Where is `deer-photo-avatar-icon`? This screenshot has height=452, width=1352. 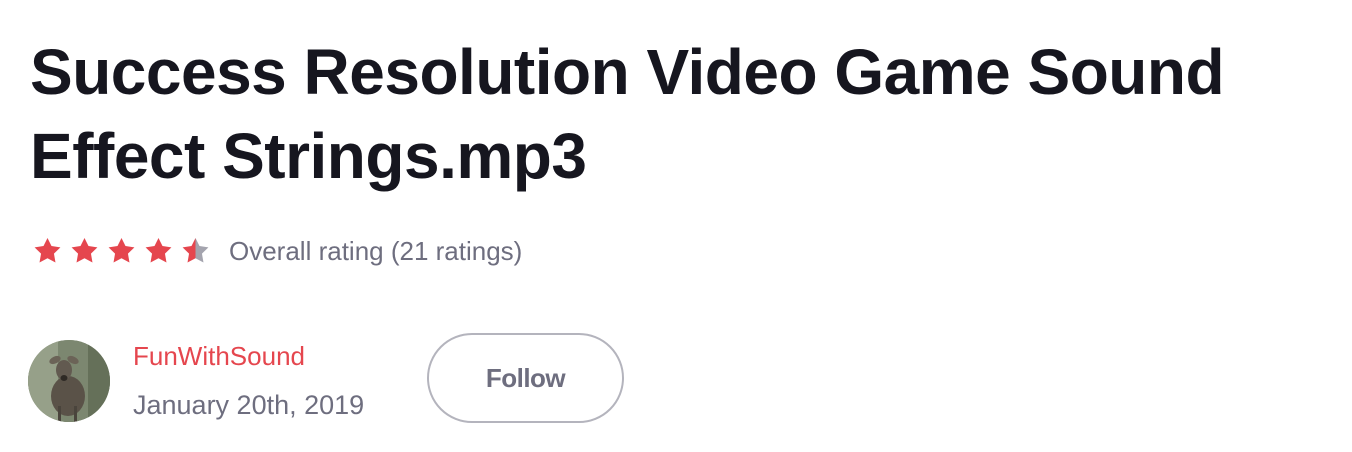 deer-photo-avatar-icon is located at coordinates (69, 381).